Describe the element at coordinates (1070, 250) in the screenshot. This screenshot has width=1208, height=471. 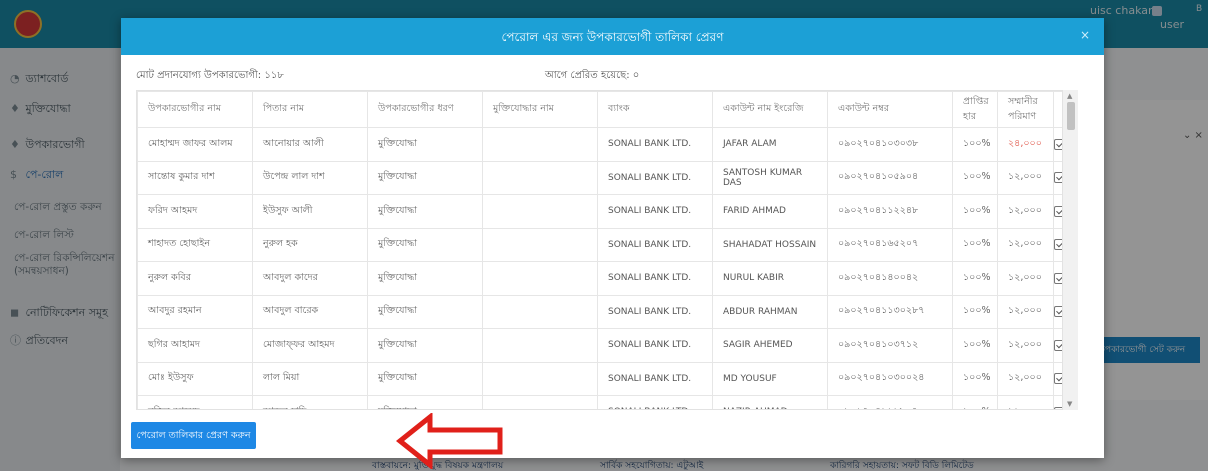
I see `table-scrollbar: ▲ ▼` at that location.